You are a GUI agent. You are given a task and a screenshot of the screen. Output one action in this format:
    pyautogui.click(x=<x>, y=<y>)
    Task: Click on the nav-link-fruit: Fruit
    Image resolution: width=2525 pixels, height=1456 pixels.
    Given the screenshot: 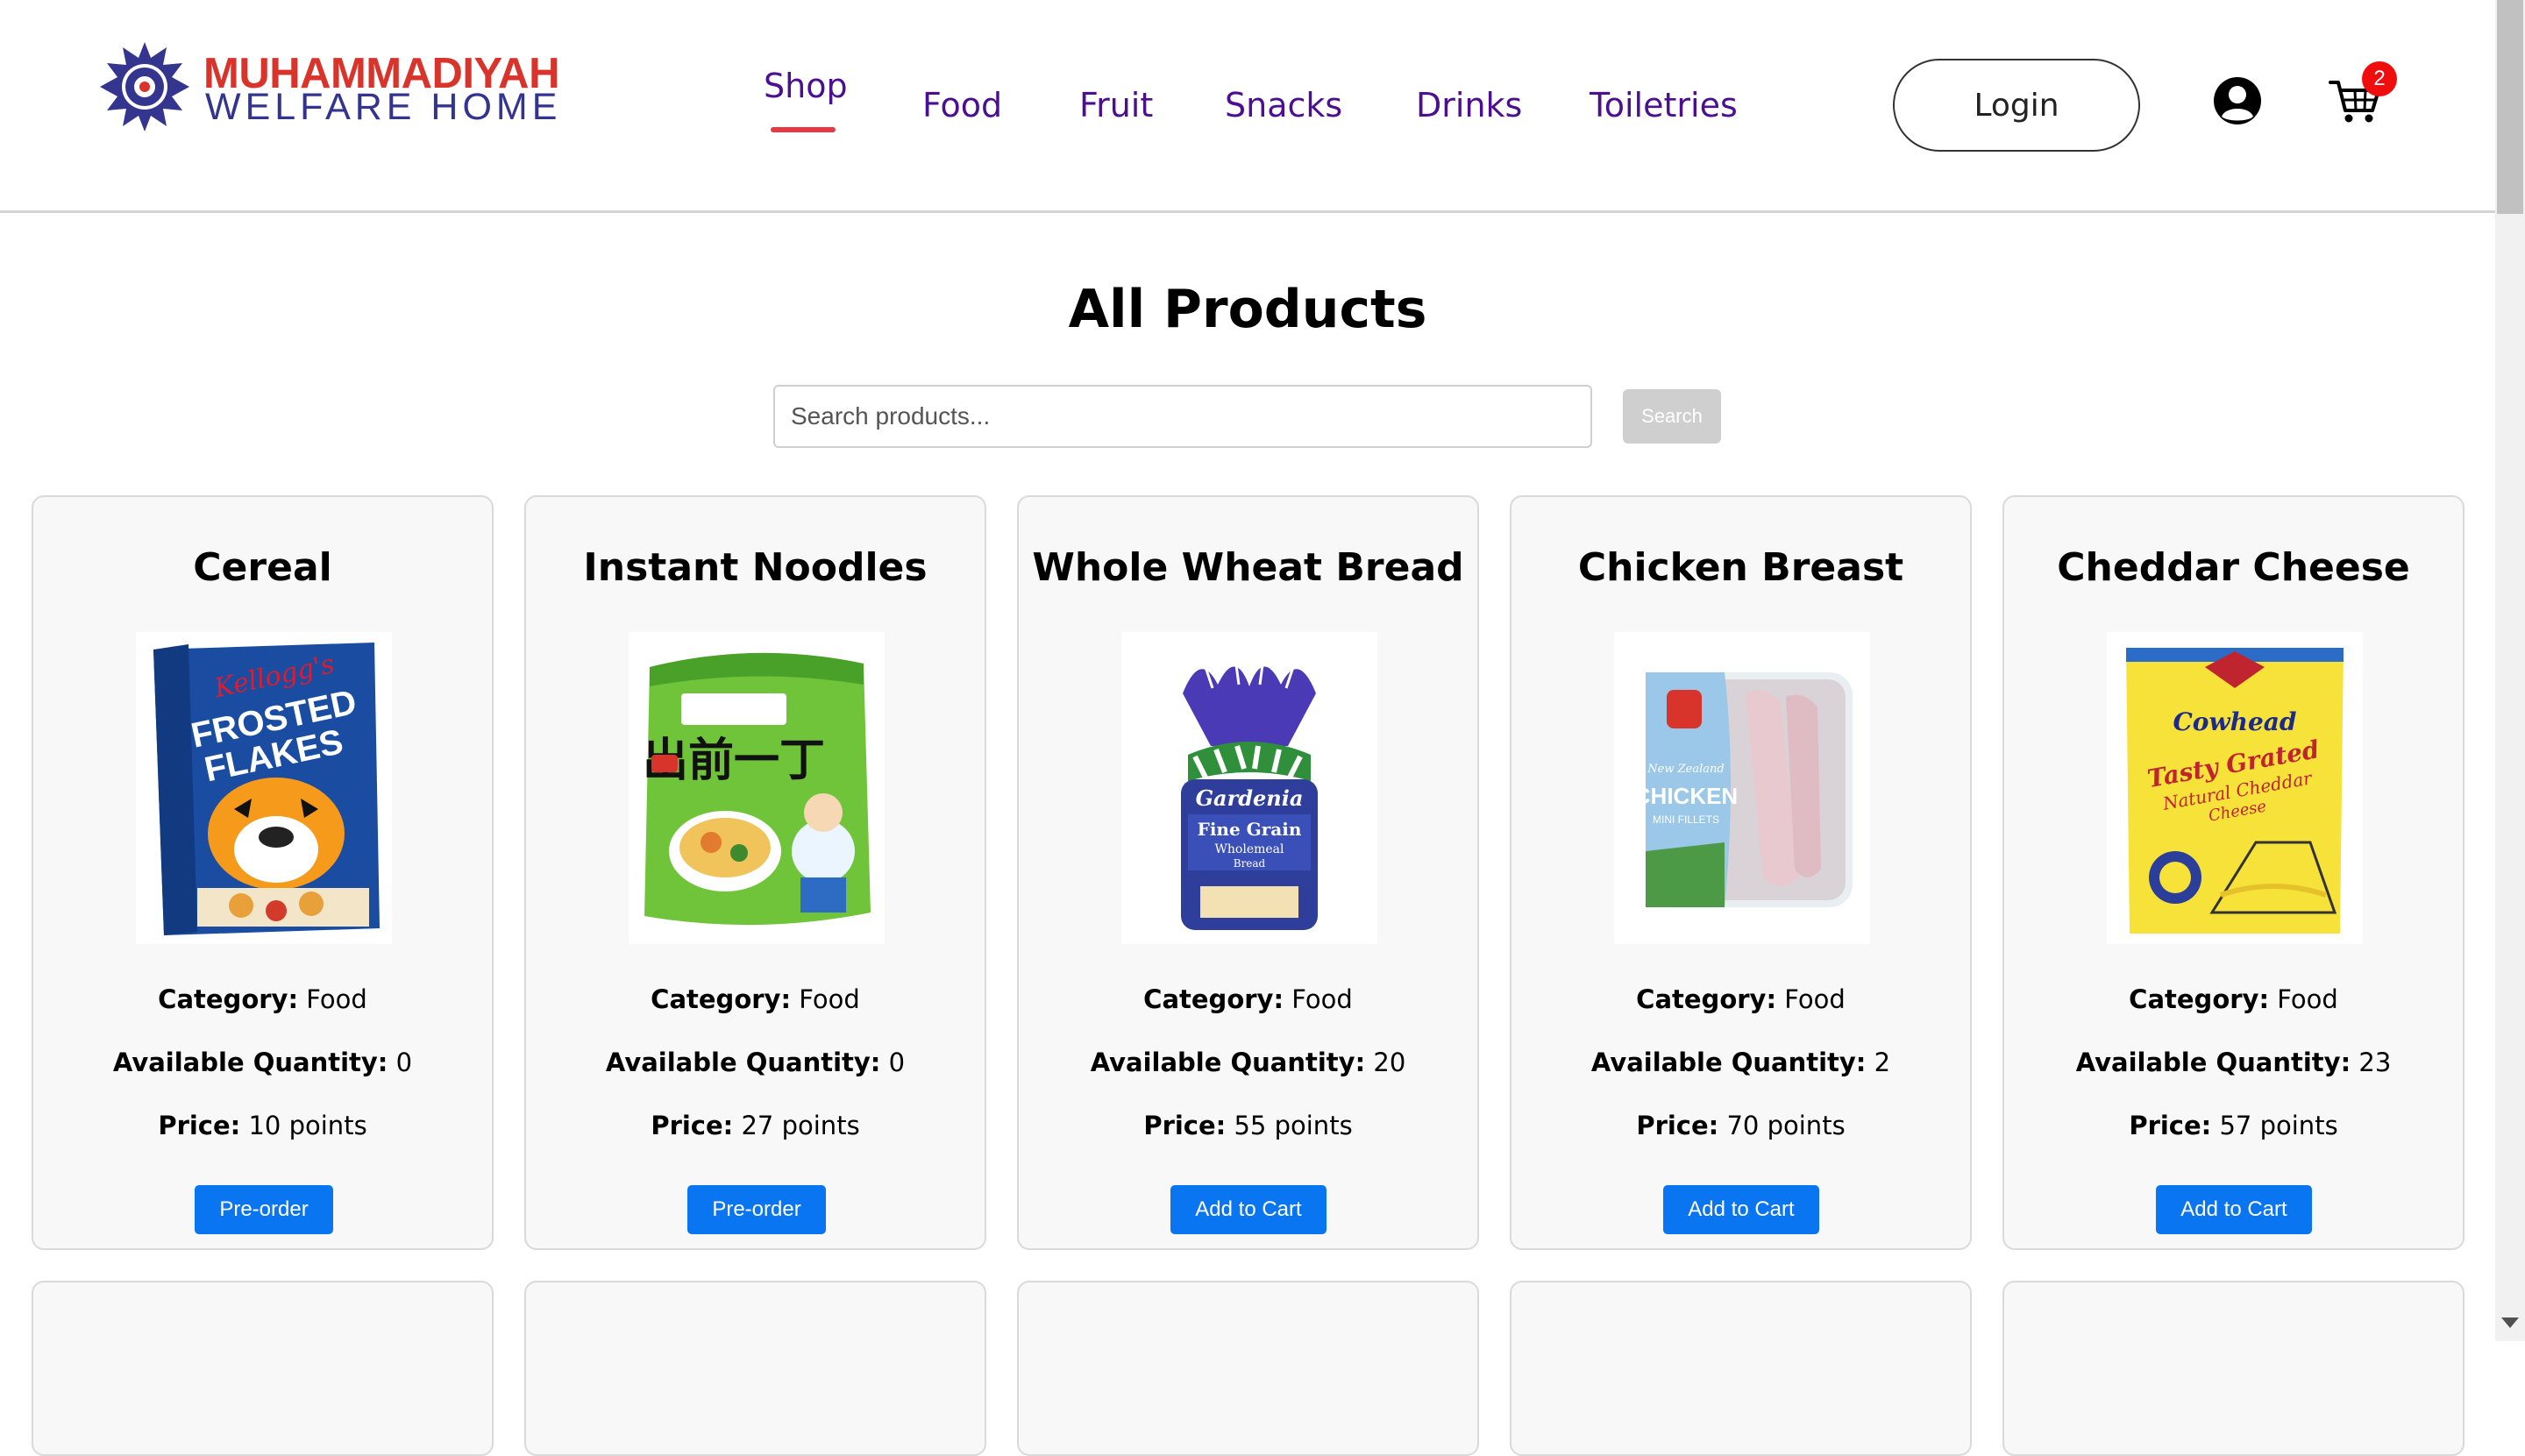 What is the action you would take?
    pyautogui.click(x=1116, y=105)
    